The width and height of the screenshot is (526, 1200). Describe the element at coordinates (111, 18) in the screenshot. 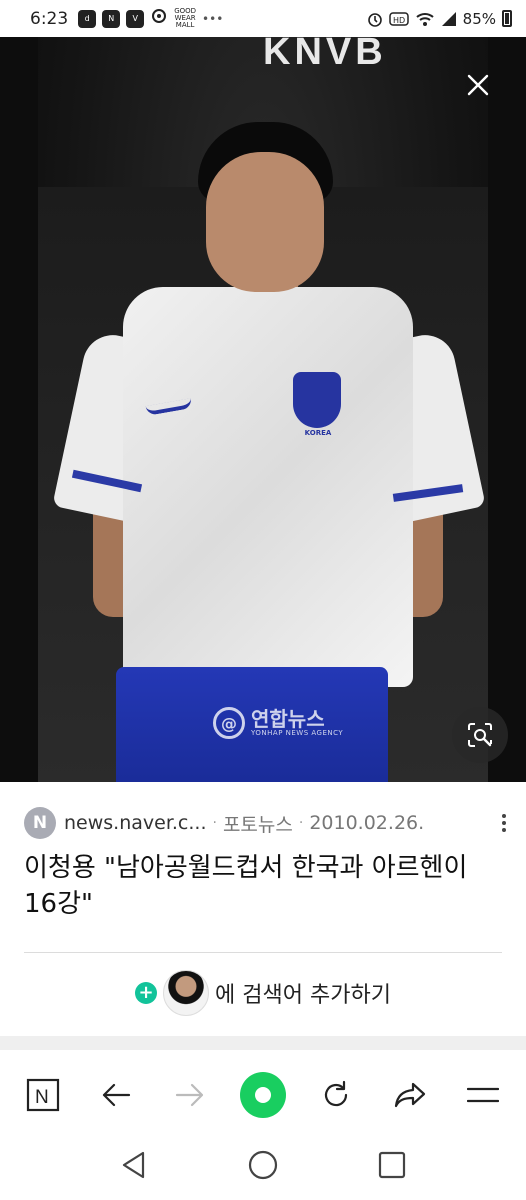

I see `netflix-icon: N` at that location.